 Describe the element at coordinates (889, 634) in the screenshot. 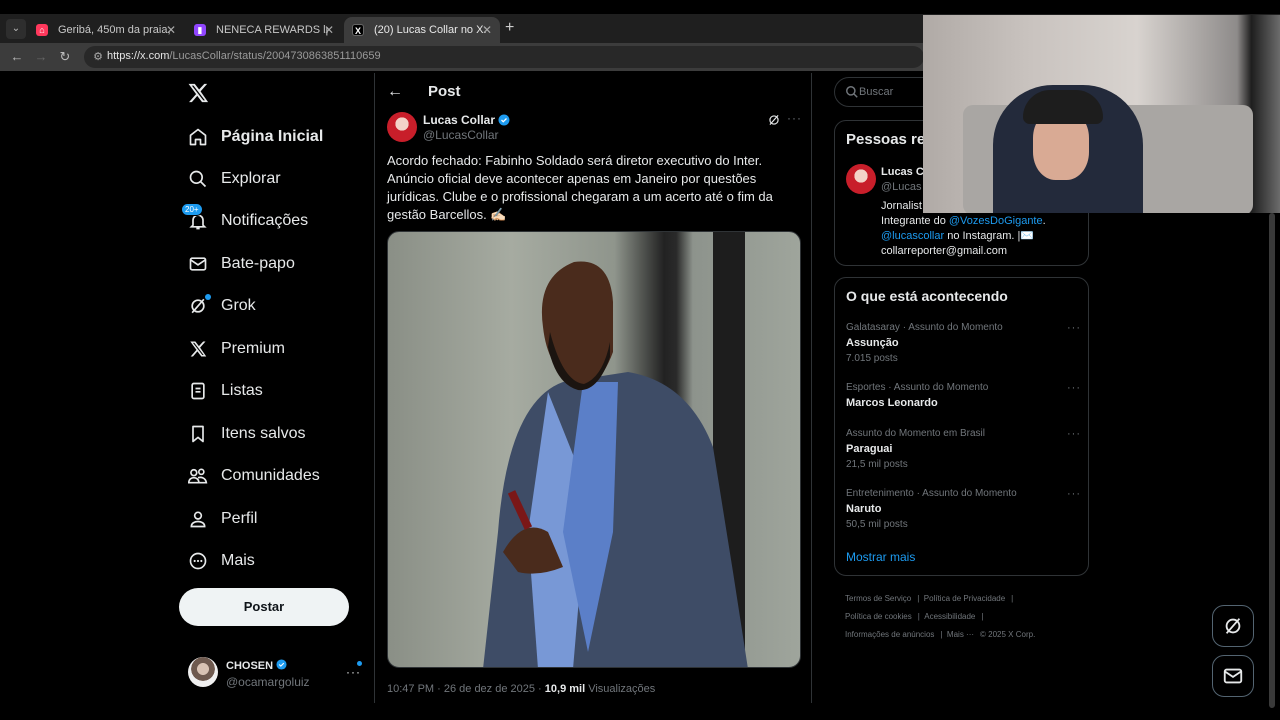

I see `ads-info-link: Informações de anúncios` at that location.